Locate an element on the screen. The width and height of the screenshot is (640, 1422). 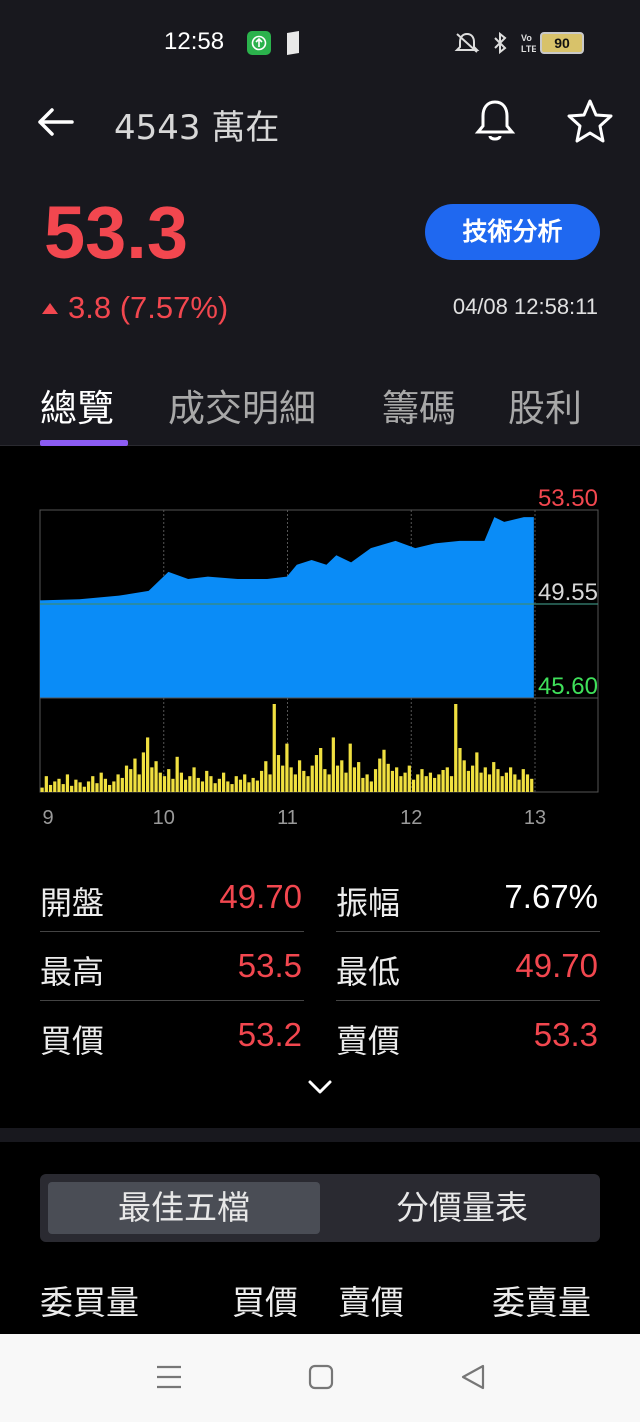
alert-button is located at coordinates (495, 121).